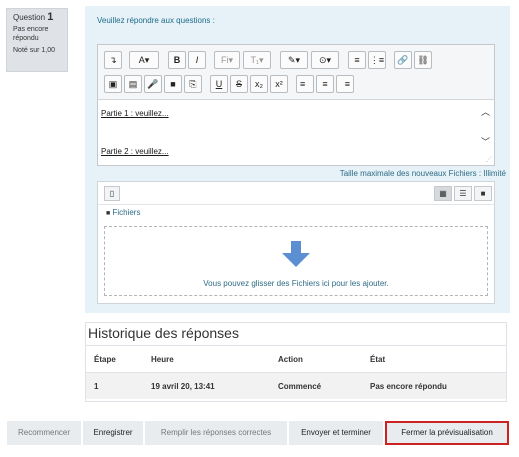 The width and height of the screenshot is (519, 457). I want to click on scroll-up-icon: ︿, so click(485, 111).